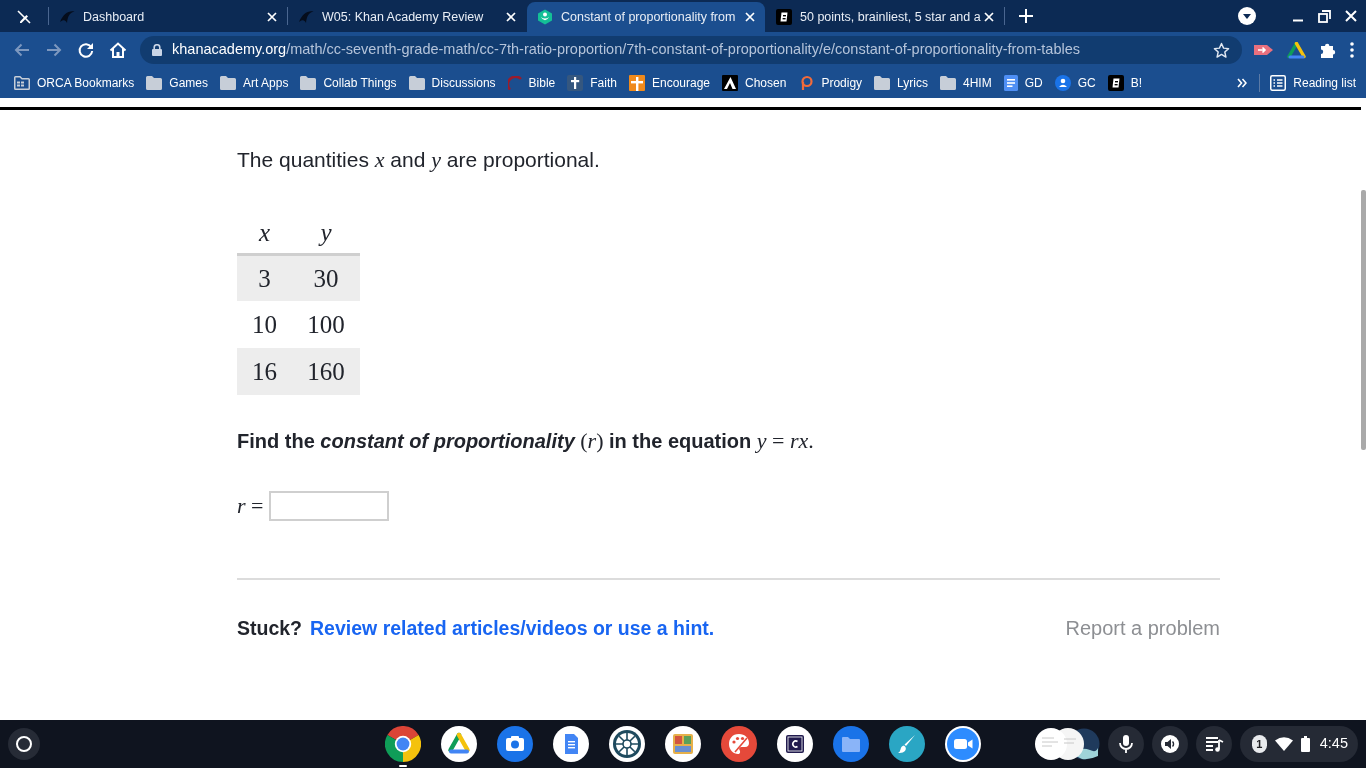 Image resolution: width=1366 pixels, height=768 pixels. What do you see at coordinates (348, 83) in the screenshot?
I see `bookmark-folder: Collab Things` at bounding box center [348, 83].